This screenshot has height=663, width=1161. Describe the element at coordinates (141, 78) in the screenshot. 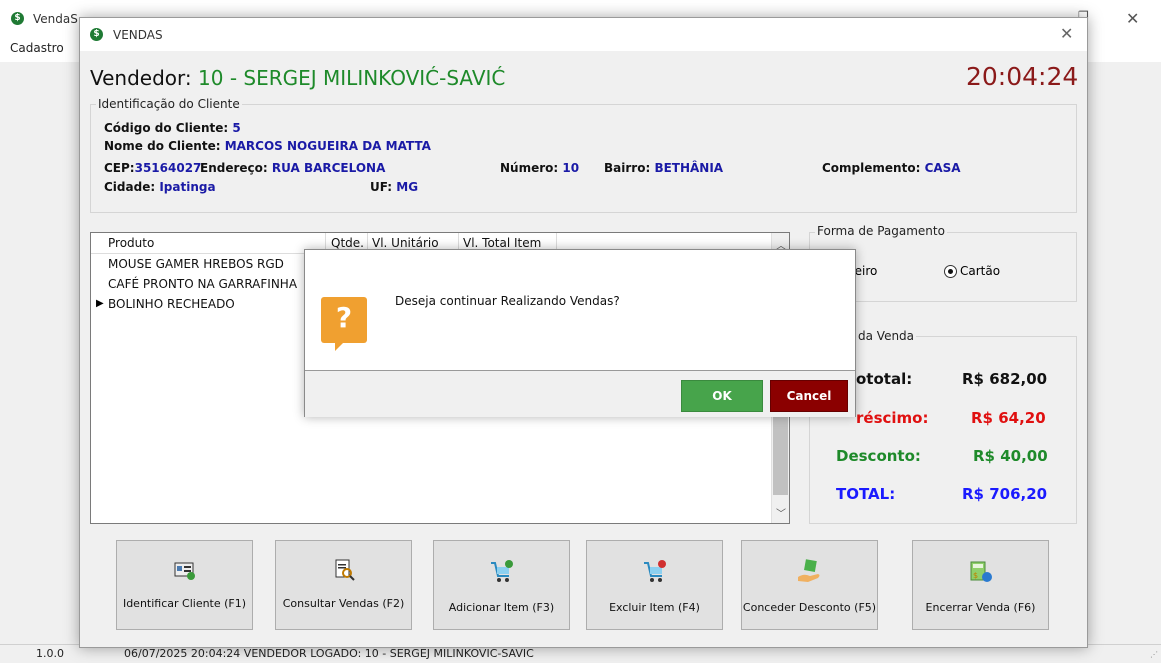

I see `seller-label: Vendedor:` at that location.